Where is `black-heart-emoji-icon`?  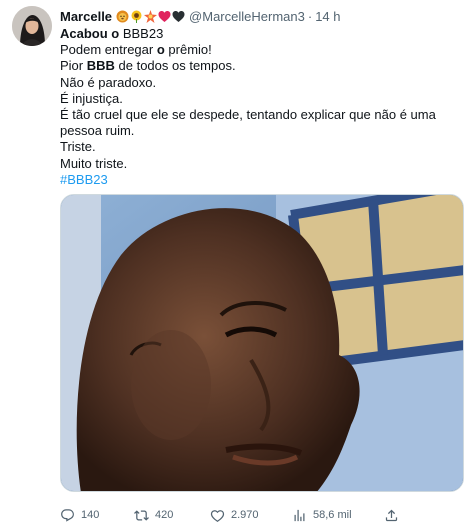
black-heart-emoji-icon is located at coordinates (178, 16).